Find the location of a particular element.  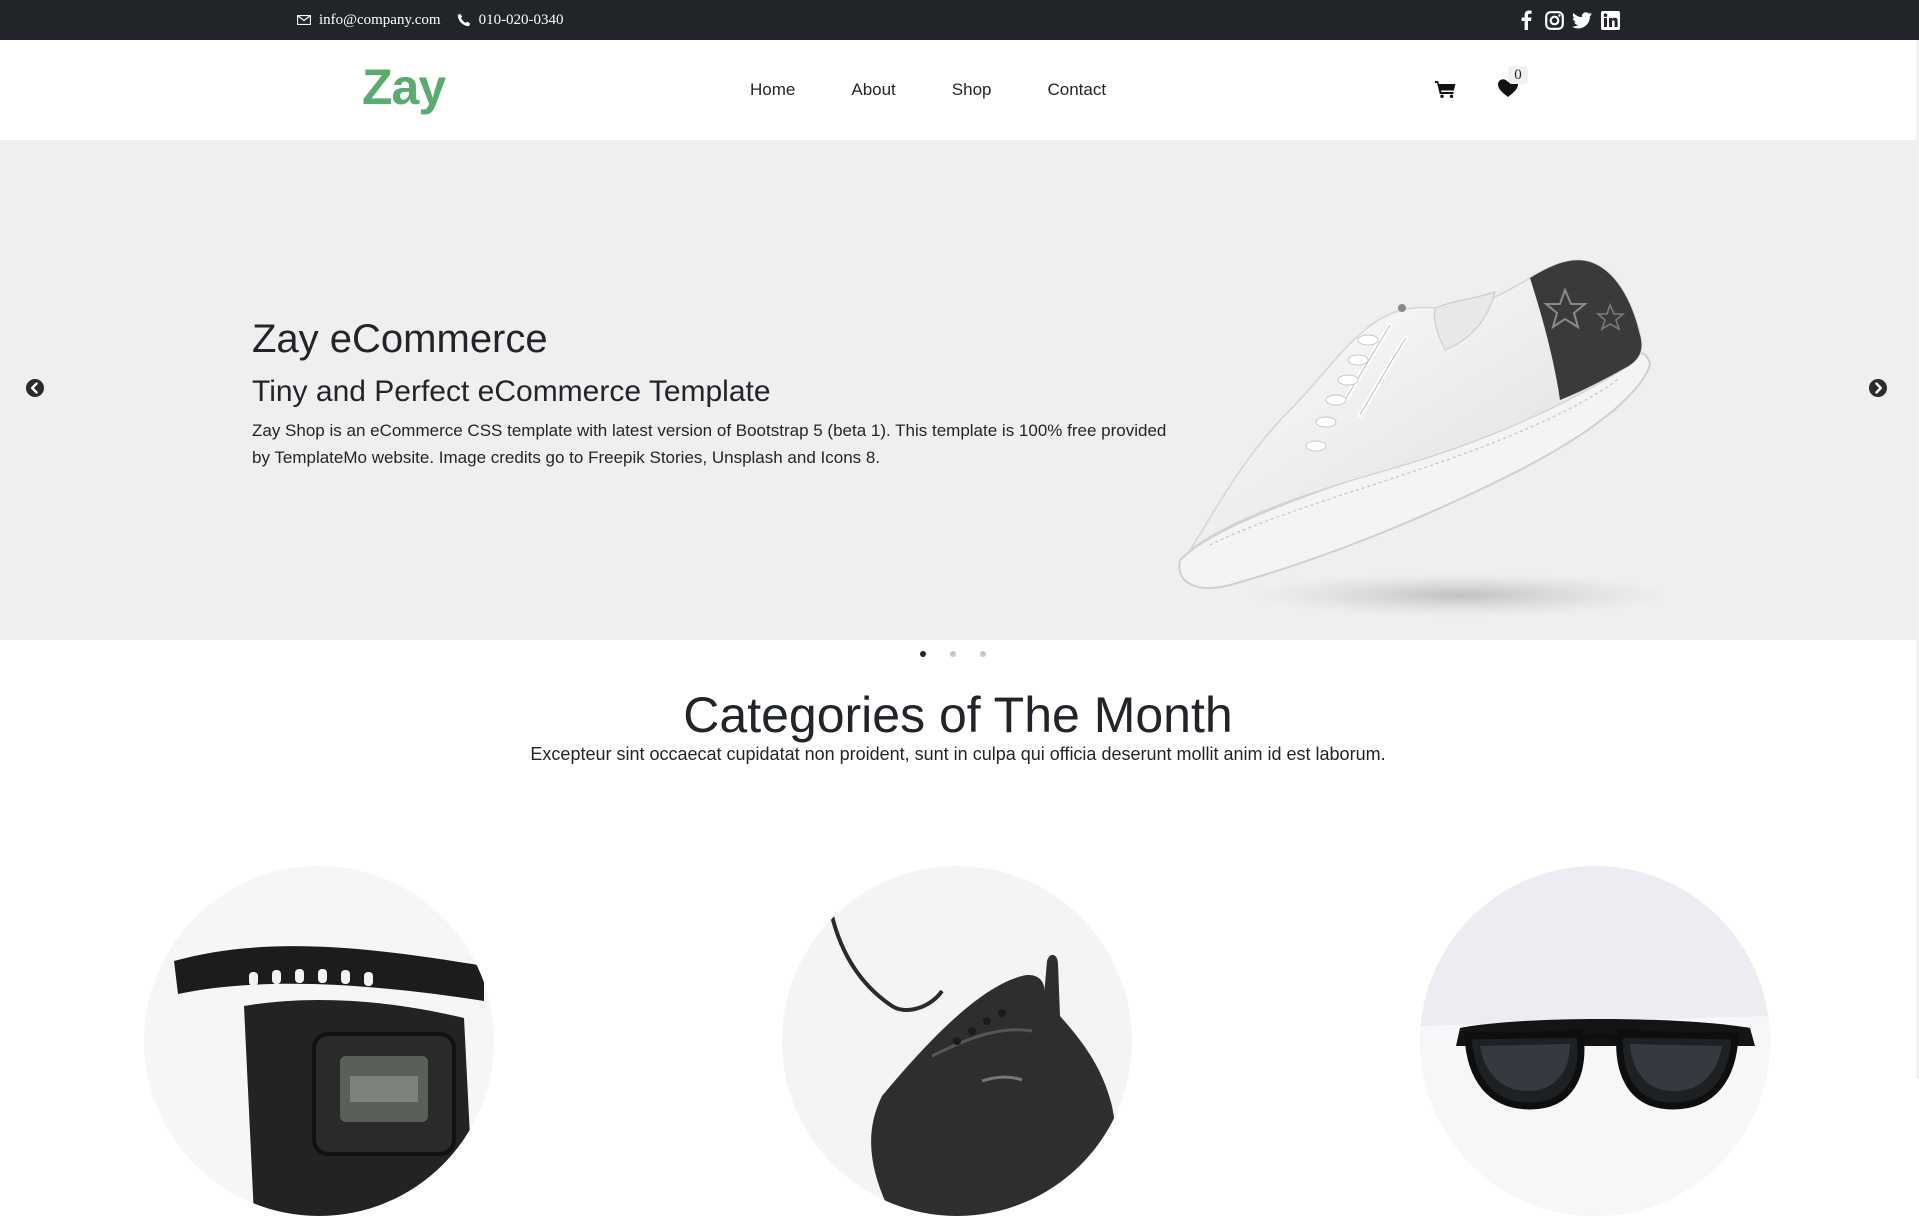

top-bar: info@company.com 010-020-0340 is located at coordinates (959, 20).